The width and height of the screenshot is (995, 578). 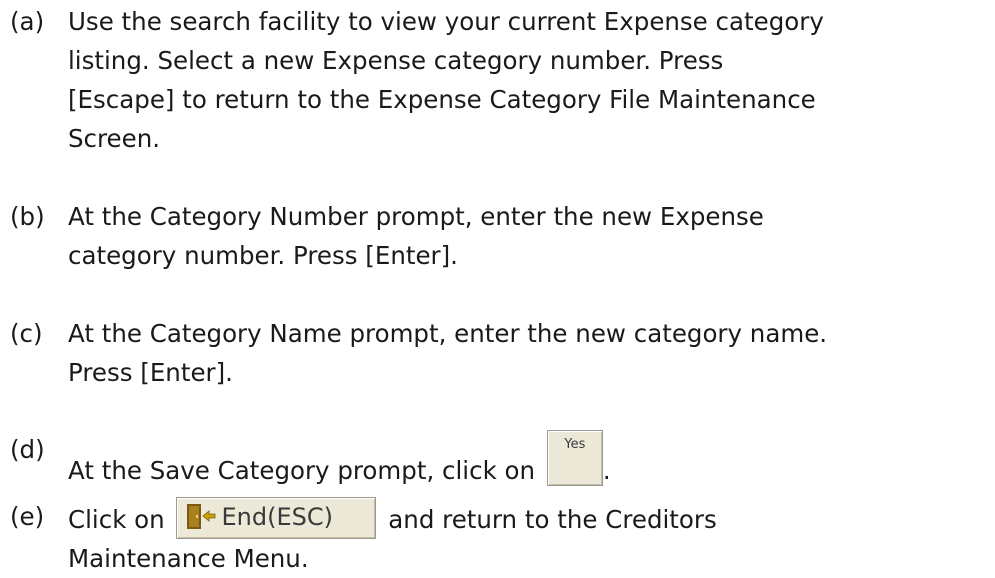 I want to click on end-esc-button: End(ESC), so click(x=276, y=518).